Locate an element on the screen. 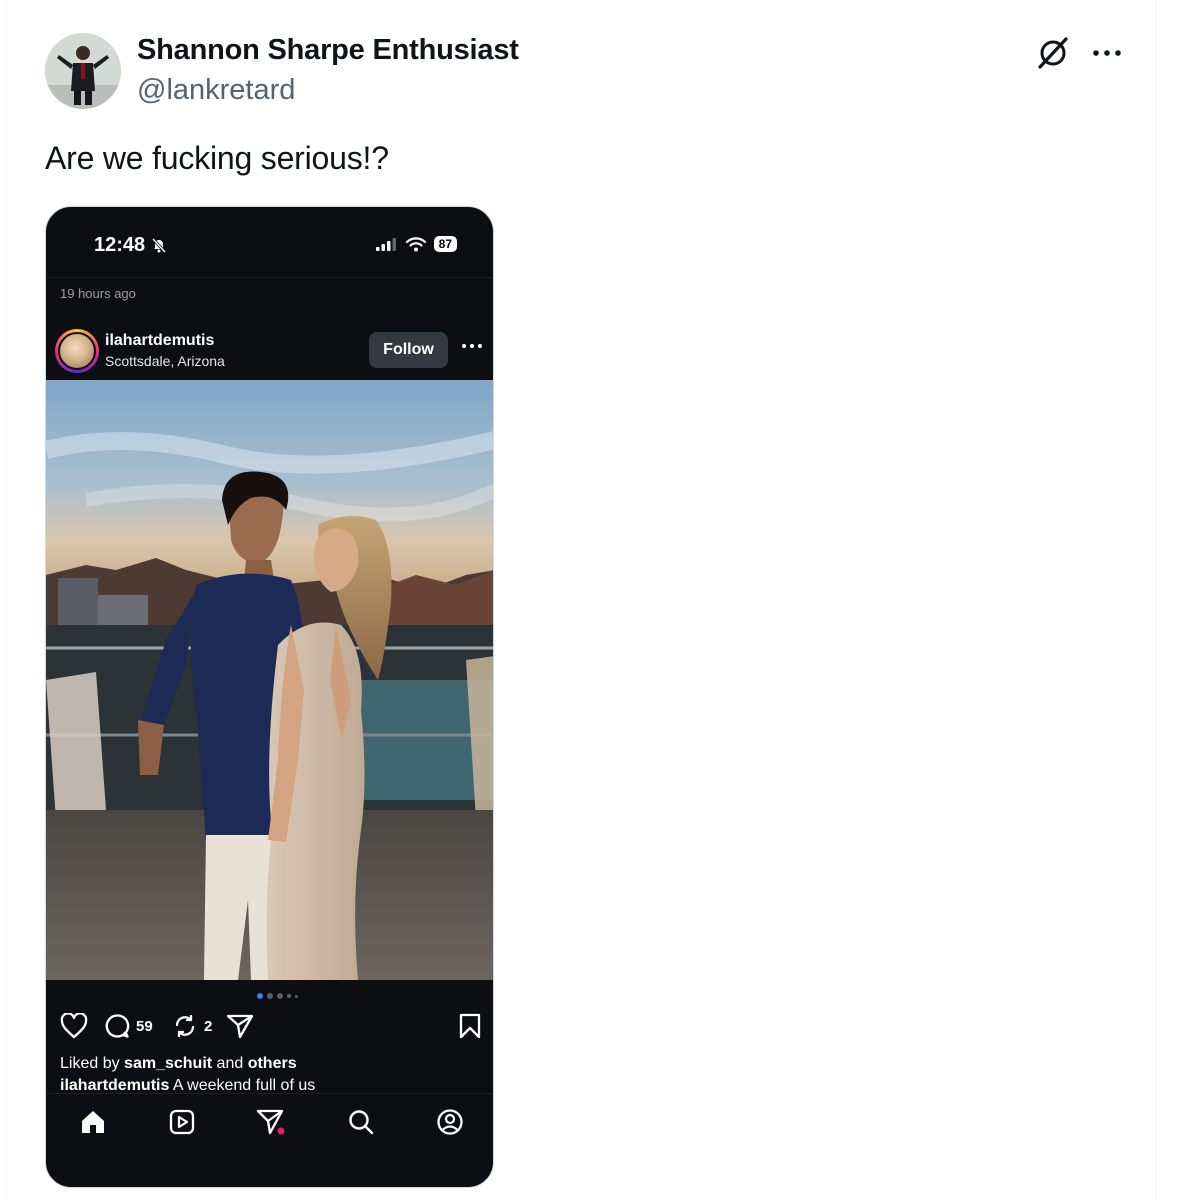 This screenshot has width=1194, height=1200. post-time: 19 hours ago is located at coordinates (98, 293).